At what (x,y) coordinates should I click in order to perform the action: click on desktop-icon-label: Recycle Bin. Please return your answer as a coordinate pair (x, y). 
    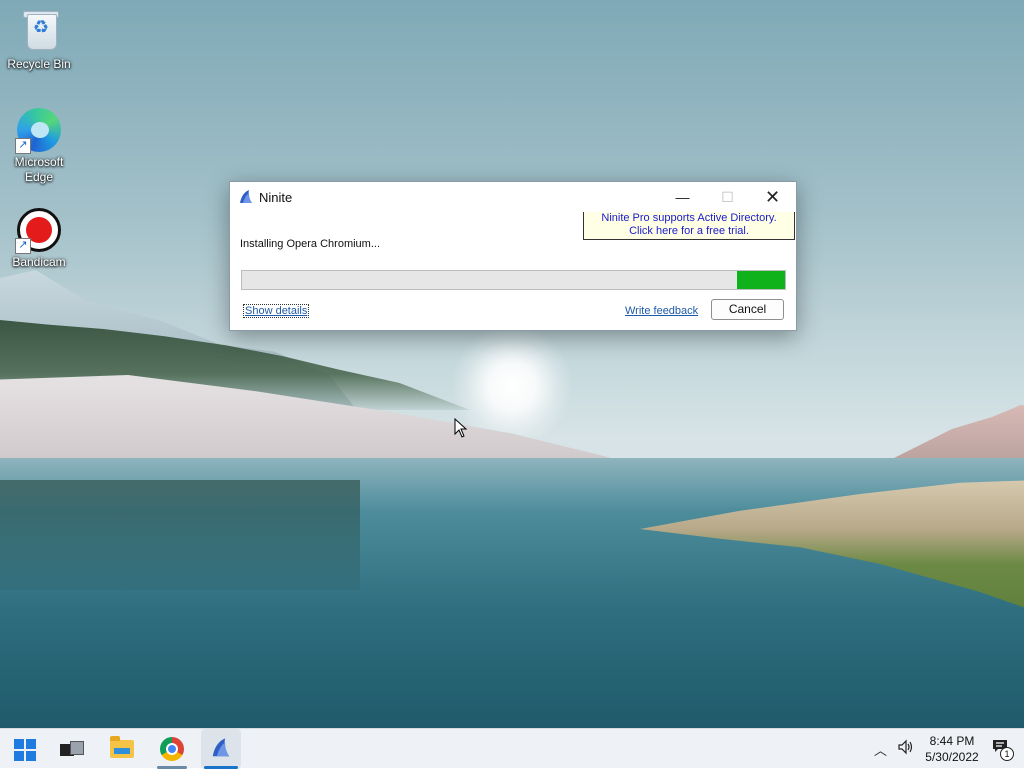
    Looking at the image, I should click on (39, 64).